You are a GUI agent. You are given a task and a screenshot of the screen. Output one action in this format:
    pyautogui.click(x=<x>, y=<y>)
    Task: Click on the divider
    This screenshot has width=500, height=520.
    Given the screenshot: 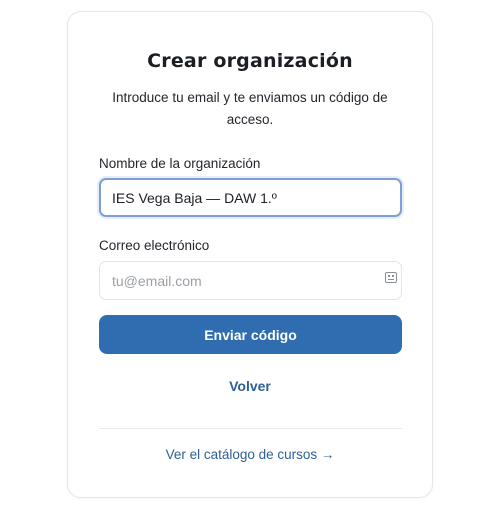 What is the action you would take?
    pyautogui.click(x=250, y=428)
    